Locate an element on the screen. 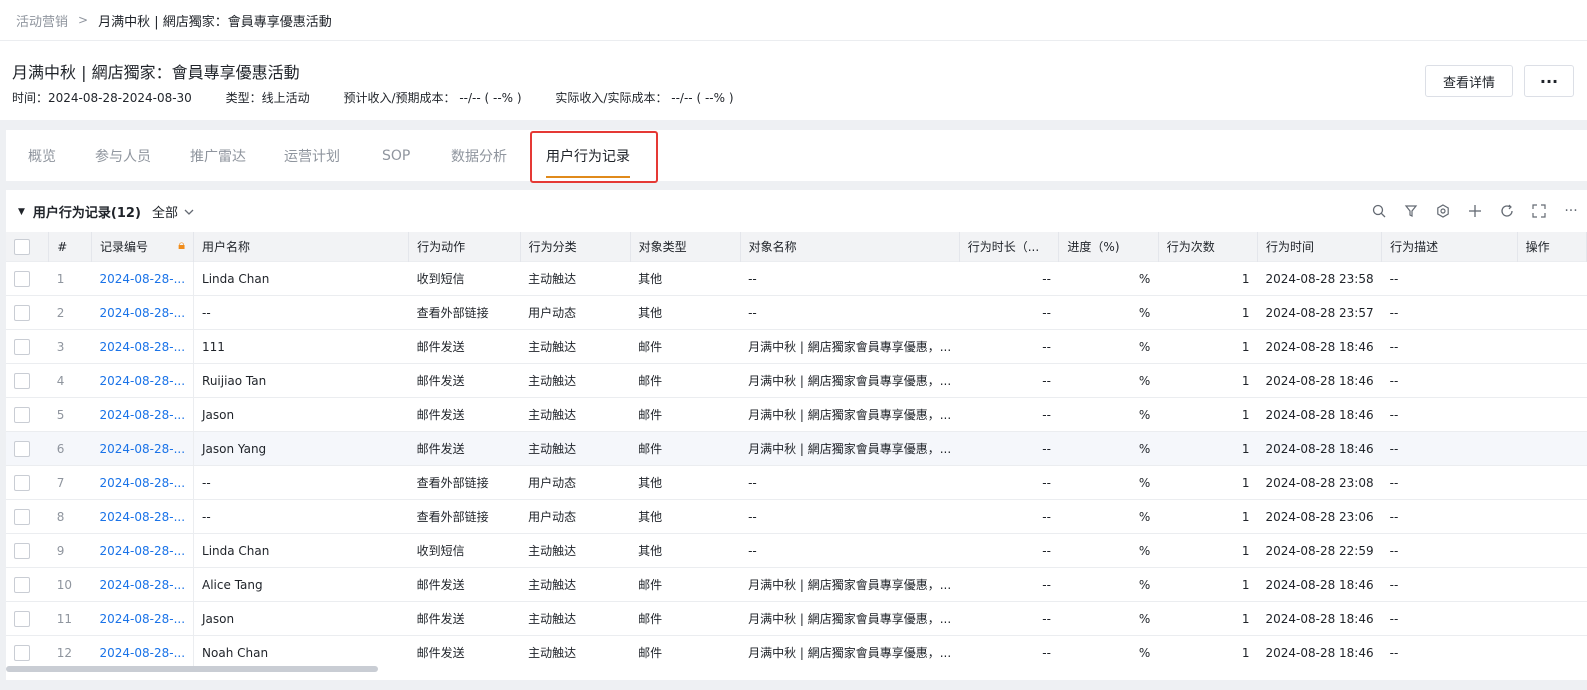 The width and height of the screenshot is (1587, 690). column-header: 行为动作 is located at coordinates (464, 247).